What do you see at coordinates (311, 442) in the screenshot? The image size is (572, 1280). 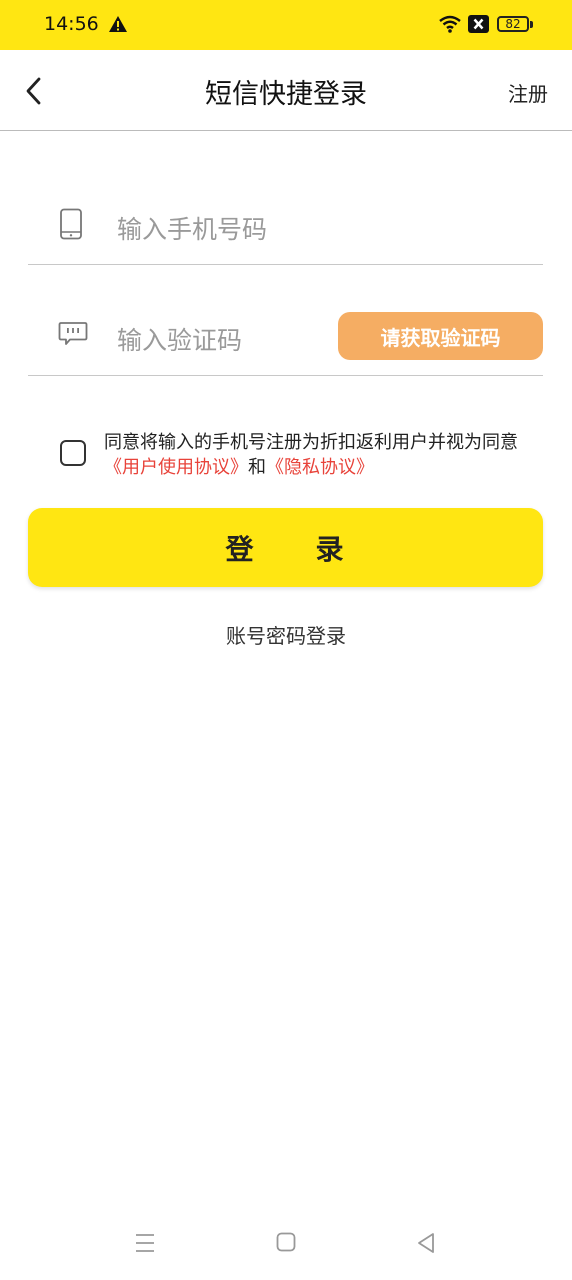 I see `agreement-prefix: 同意将输入的手机号注册为折扣返利用户并视为同意` at bounding box center [311, 442].